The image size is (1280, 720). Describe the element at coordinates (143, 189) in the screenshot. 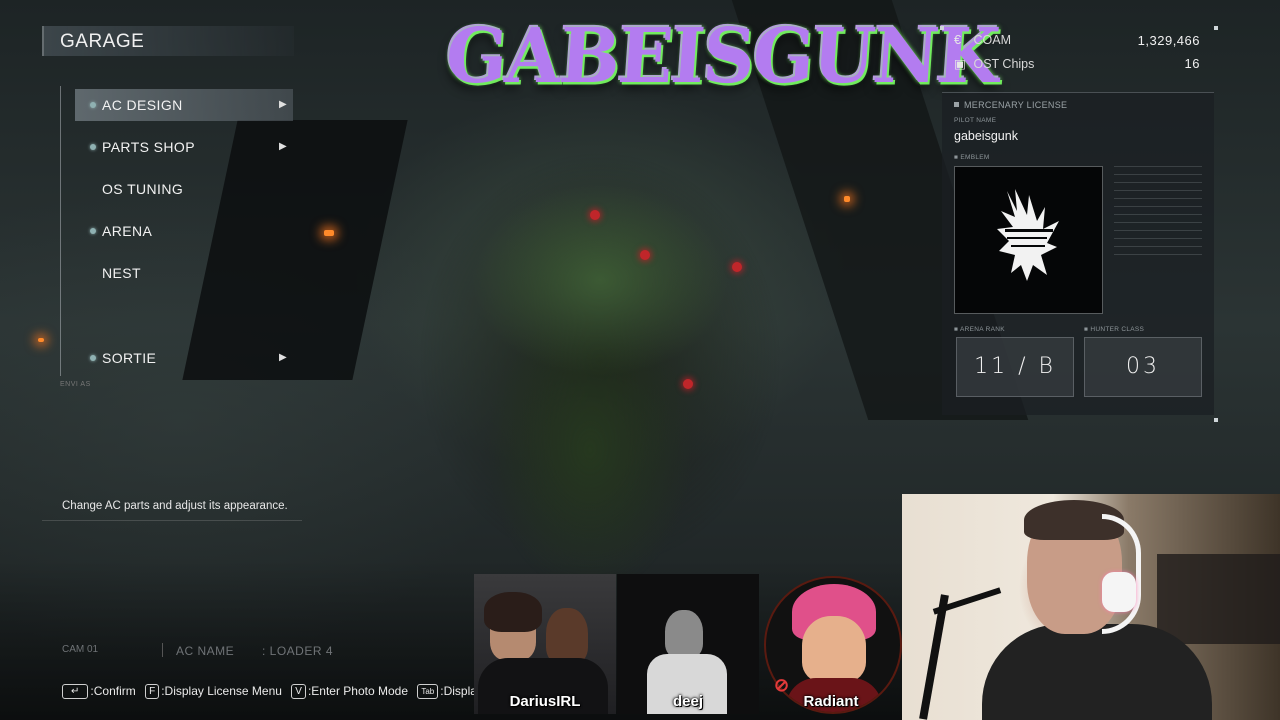

I see `menu-item-label: OS TUNING` at that location.